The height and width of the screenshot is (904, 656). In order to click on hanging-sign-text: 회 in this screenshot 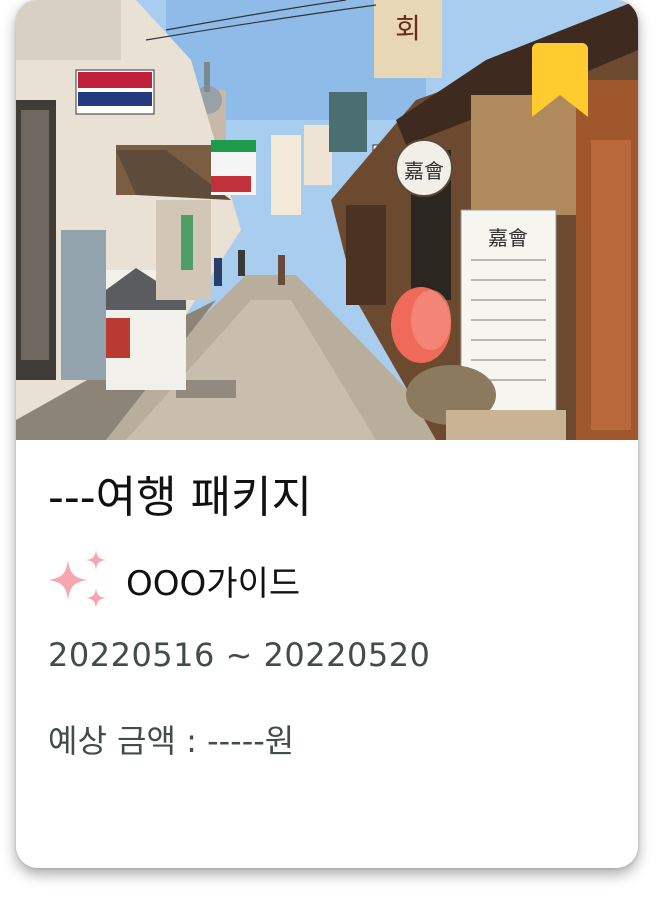, I will do `click(408, 28)`.